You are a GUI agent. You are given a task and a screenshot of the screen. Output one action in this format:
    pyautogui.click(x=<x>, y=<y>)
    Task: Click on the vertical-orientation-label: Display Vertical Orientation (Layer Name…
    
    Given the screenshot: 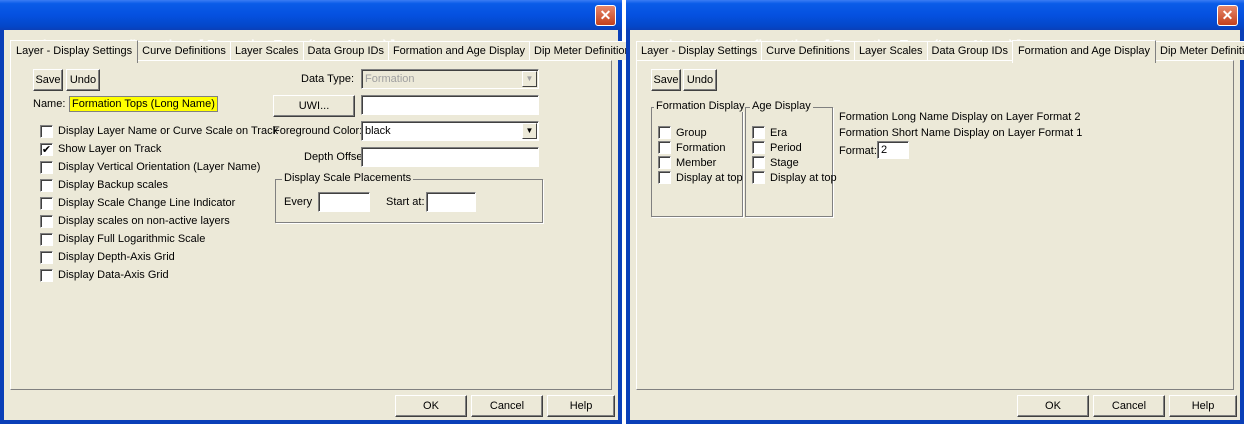 What is the action you would take?
    pyautogui.click(x=159, y=167)
    